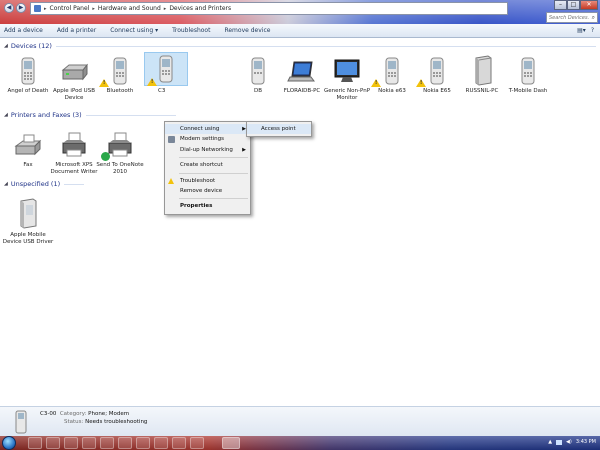 The height and width of the screenshot is (450, 600). I want to click on search-icon: ⌕, so click(593, 18).